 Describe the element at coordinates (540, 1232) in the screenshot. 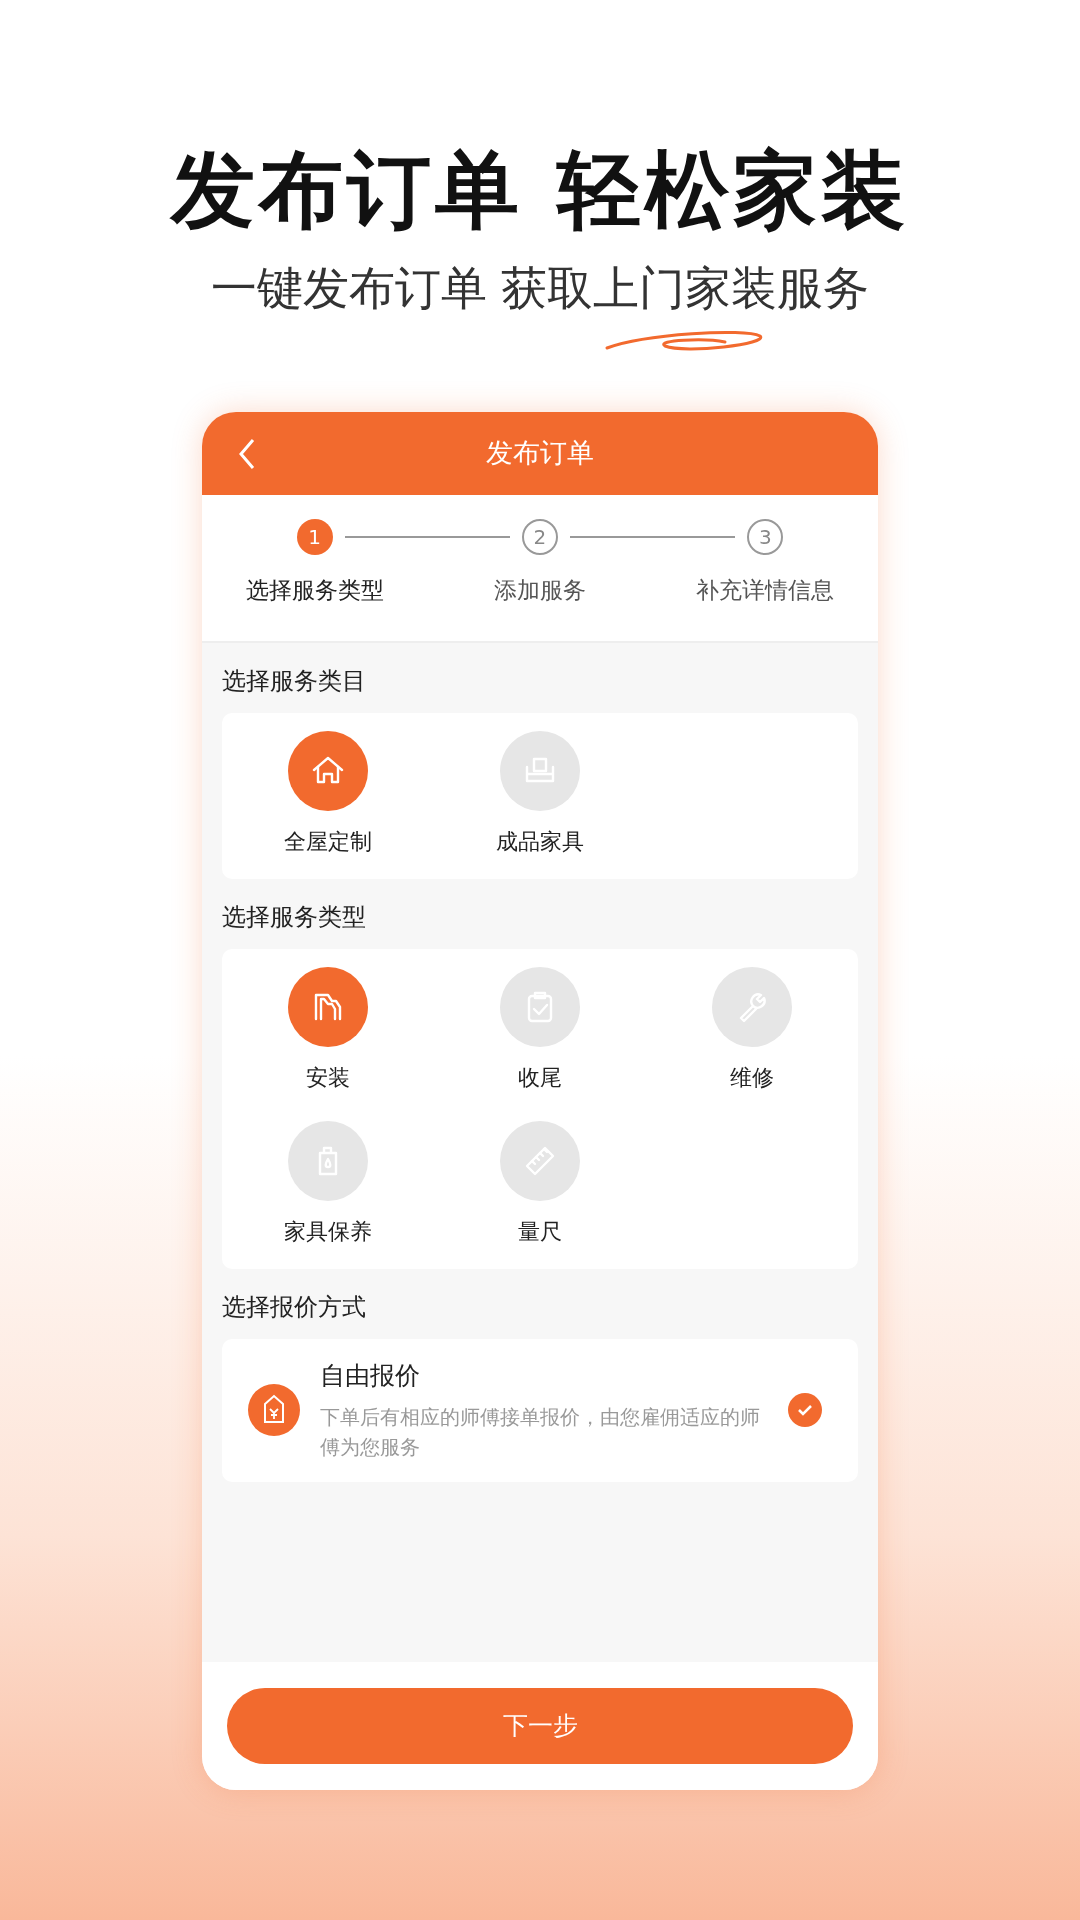

I see `service-label: 量尺` at that location.